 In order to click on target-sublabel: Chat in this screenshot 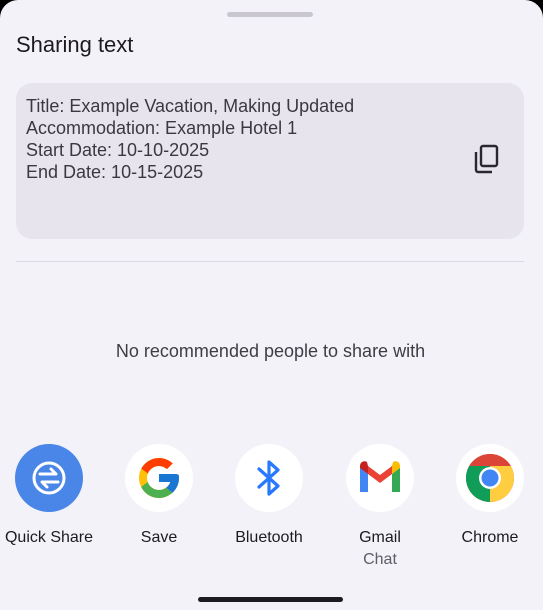, I will do `click(380, 559)`.